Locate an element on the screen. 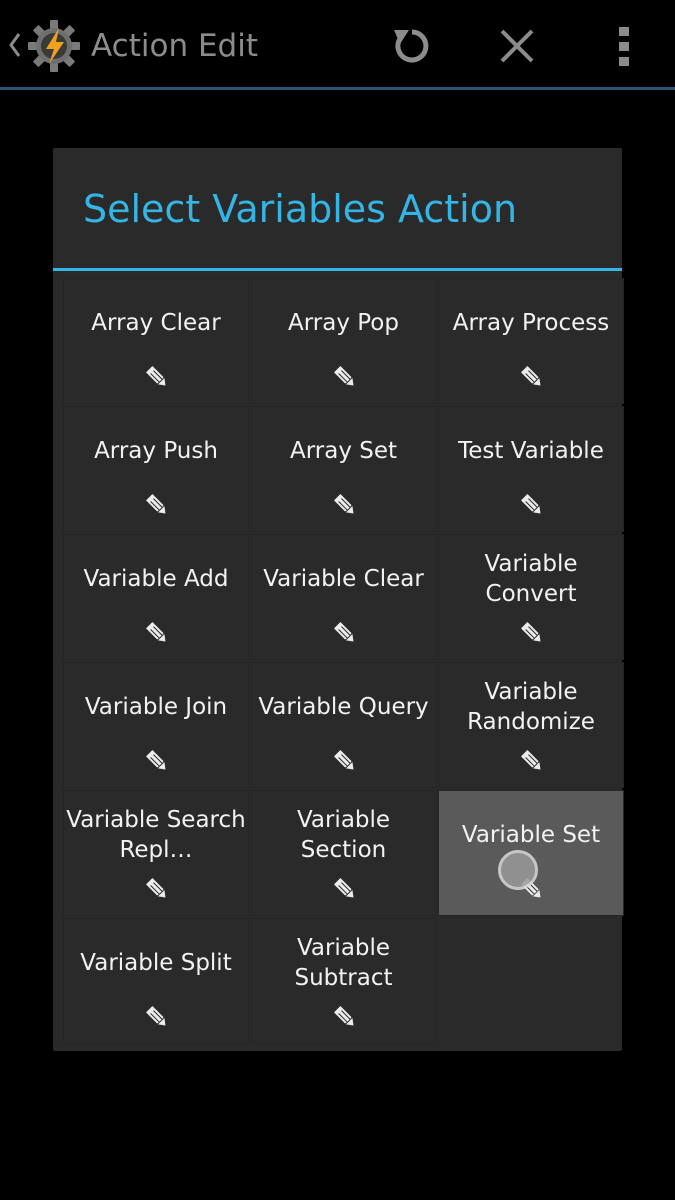  action-tile-variable-section: Variable Section is located at coordinates (343, 853).